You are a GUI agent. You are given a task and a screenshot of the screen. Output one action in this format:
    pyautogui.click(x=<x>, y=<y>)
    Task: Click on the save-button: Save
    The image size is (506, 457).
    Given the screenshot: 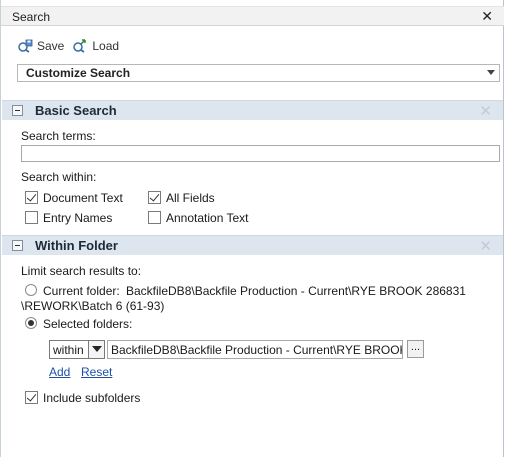 What is the action you would take?
    pyautogui.click(x=40, y=46)
    